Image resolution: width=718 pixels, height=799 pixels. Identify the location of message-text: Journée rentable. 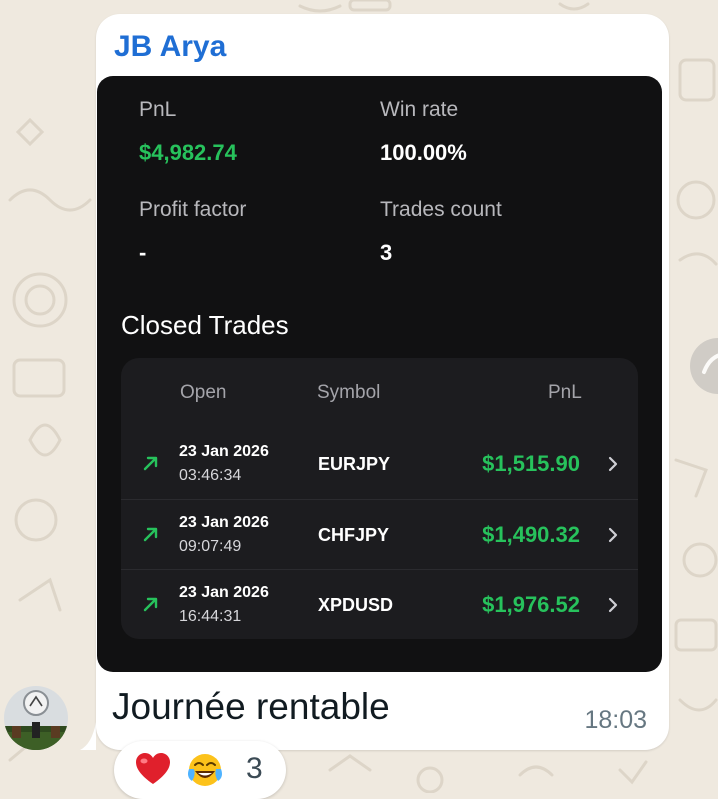
(251, 706).